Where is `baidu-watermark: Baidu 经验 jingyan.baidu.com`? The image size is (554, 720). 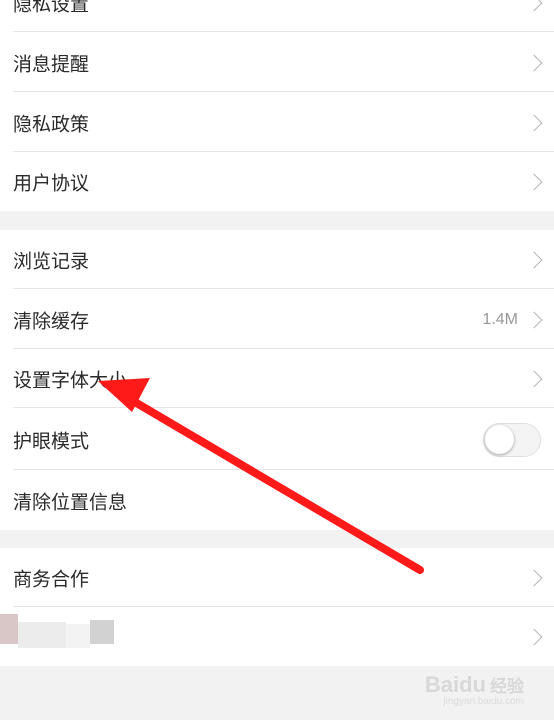 baidu-watermark: Baidu 经验 jingyan.baidu.com is located at coordinates (474, 689).